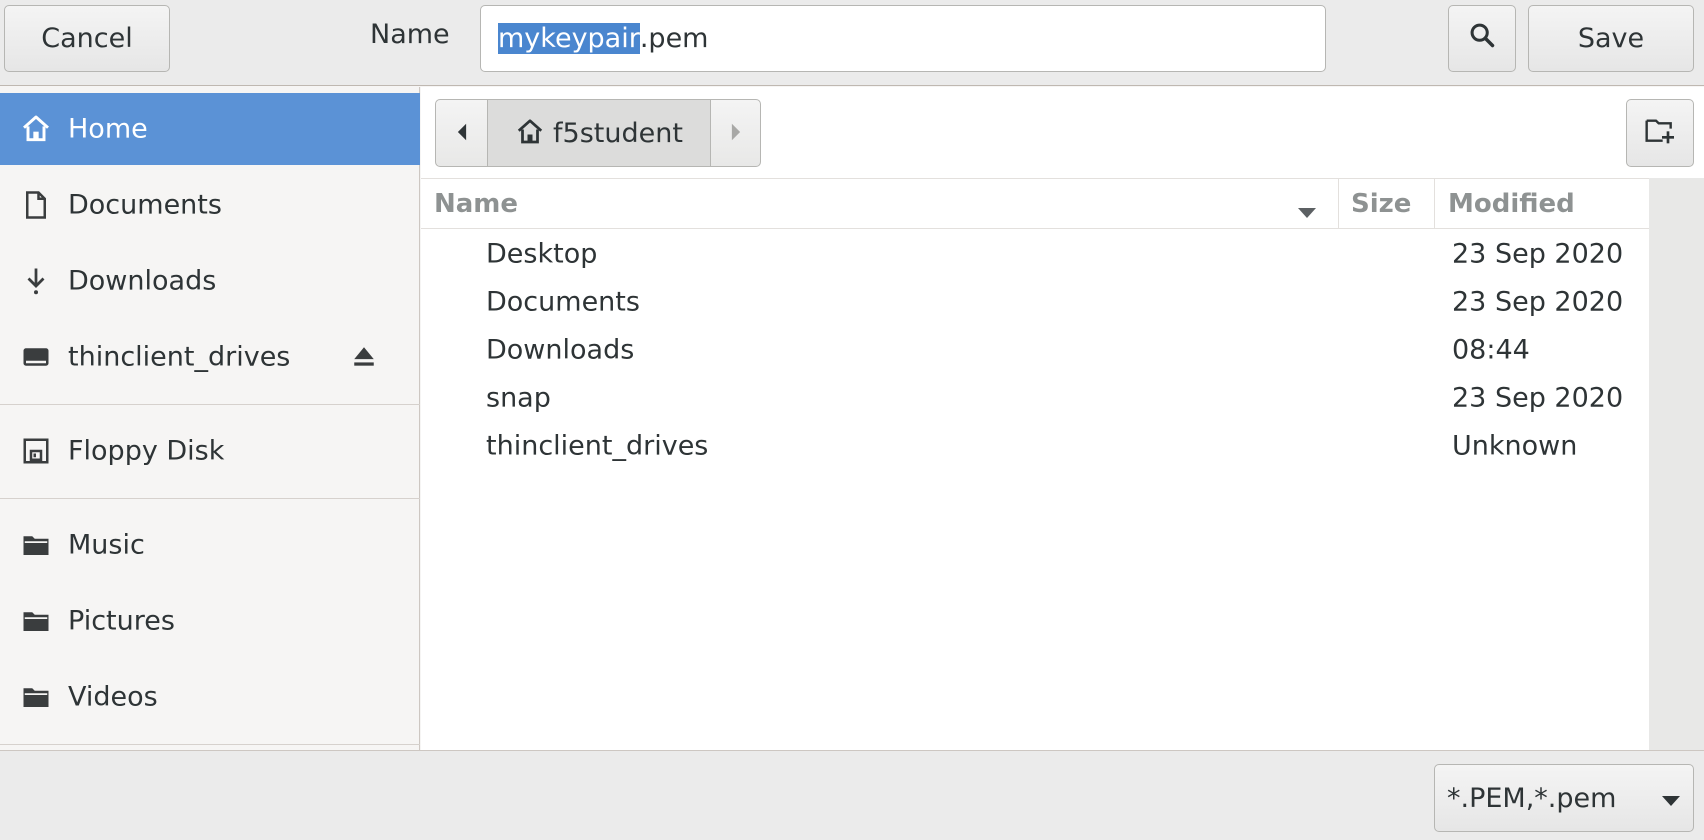  Describe the element at coordinates (852, 795) in the screenshot. I see `footer-bar: *.PEM,*.pem` at that location.